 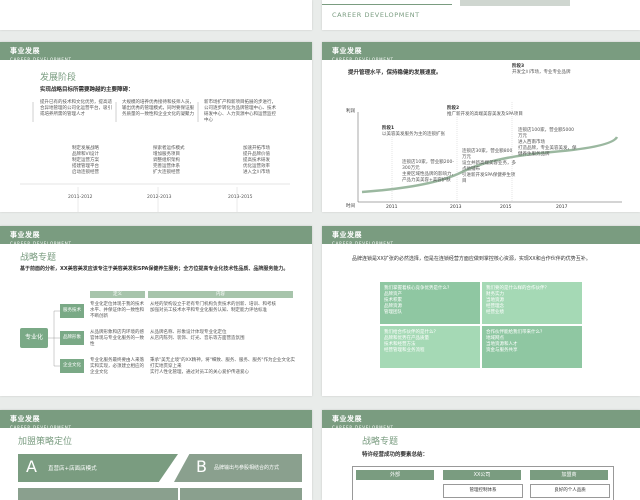 I want to click on strategy-c, so click(x=98, y=494).